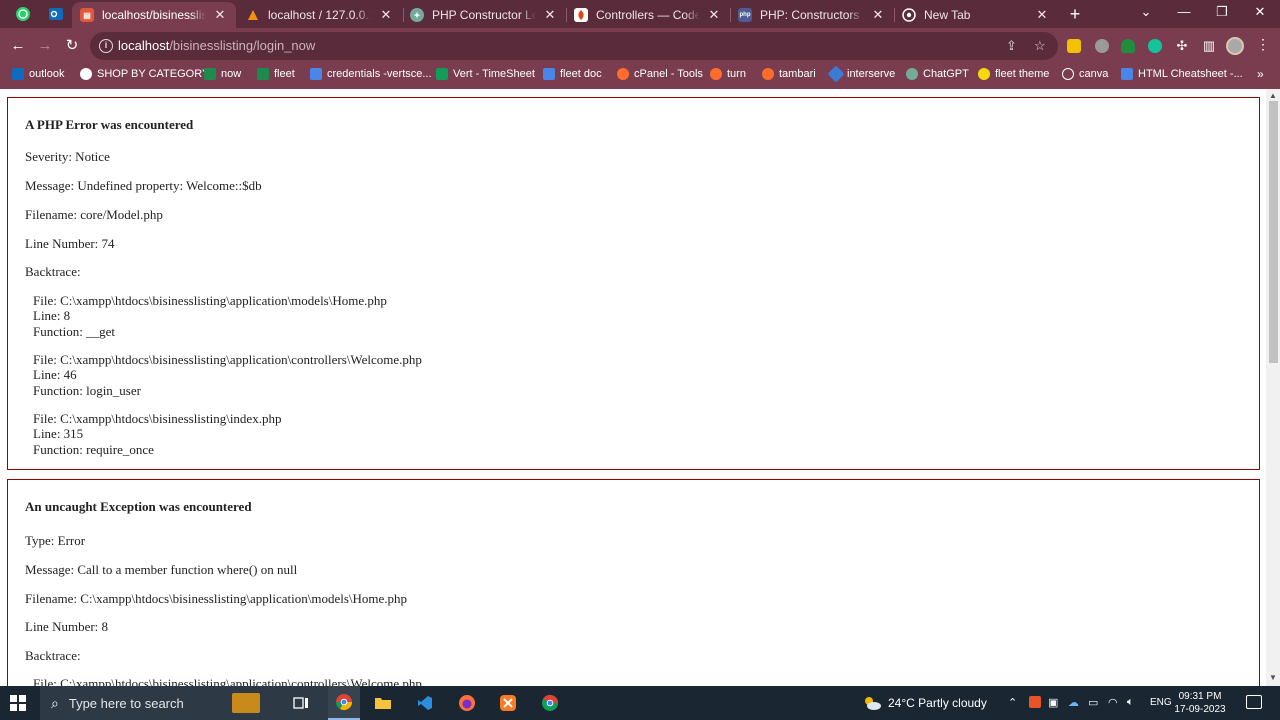 The width and height of the screenshot is (1280, 720). What do you see at coordinates (1222, 12) in the screenshot?
I see `maximize-icon: ❐` at bounding box center [1222, 12].